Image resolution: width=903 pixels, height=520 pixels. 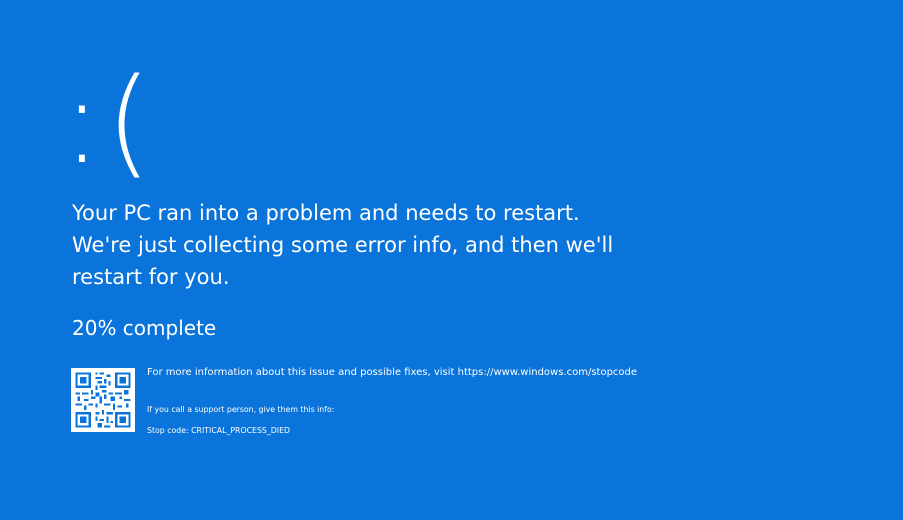 What do you see at coordinates (144, 328) in the screenshot?
I see `progress-text: 20% complete` at bounding box center [144, 328].